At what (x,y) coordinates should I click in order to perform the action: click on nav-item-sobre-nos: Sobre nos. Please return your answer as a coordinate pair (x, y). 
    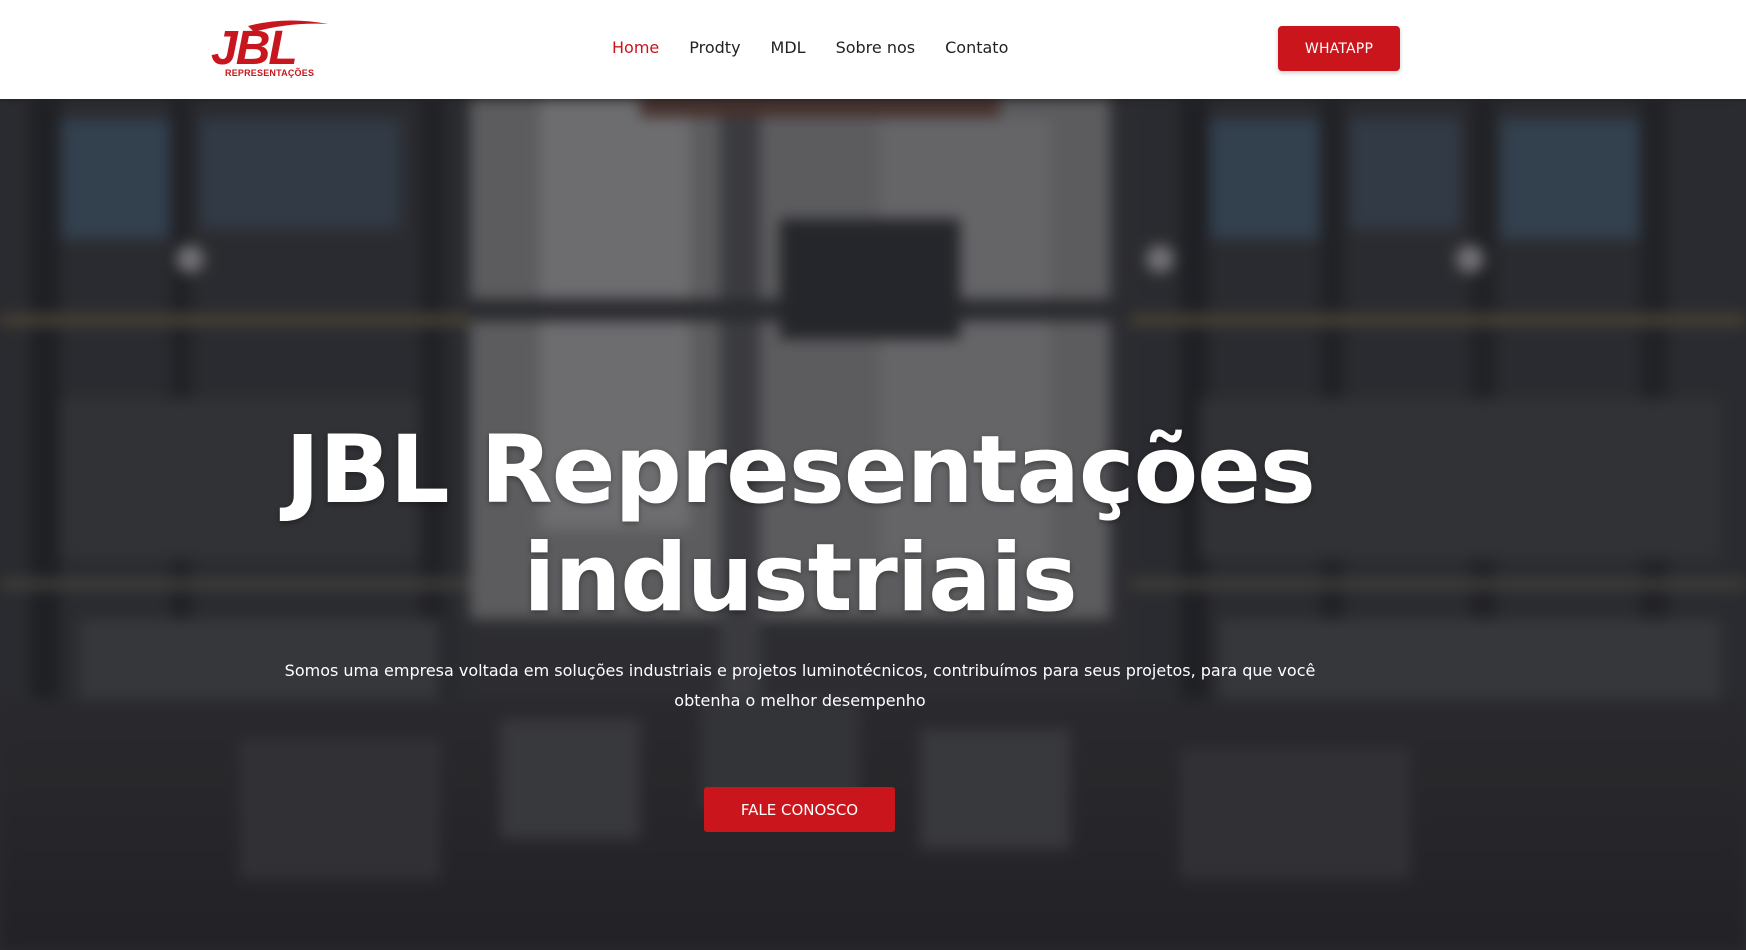
    Looking at the image, I should click on (876, 48).